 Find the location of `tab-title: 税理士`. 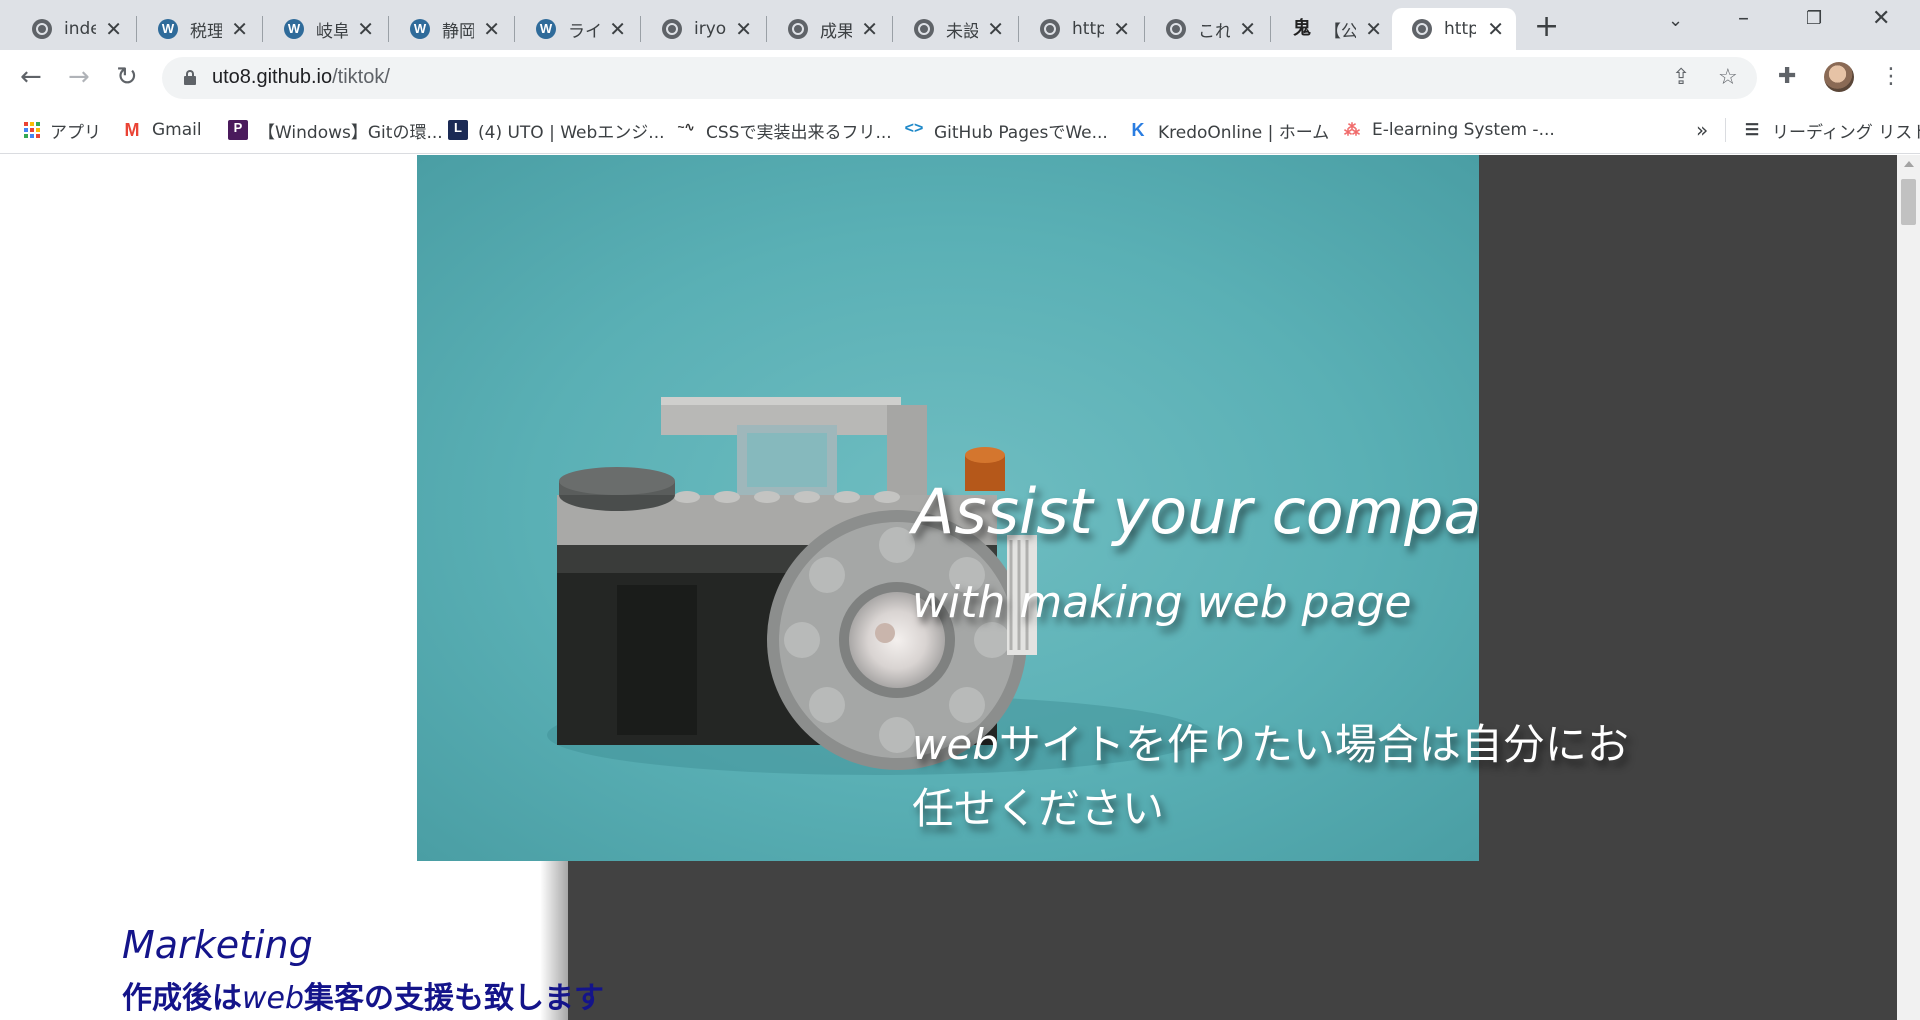

tab-title: 税理士 is located at coordinates (206, 31).